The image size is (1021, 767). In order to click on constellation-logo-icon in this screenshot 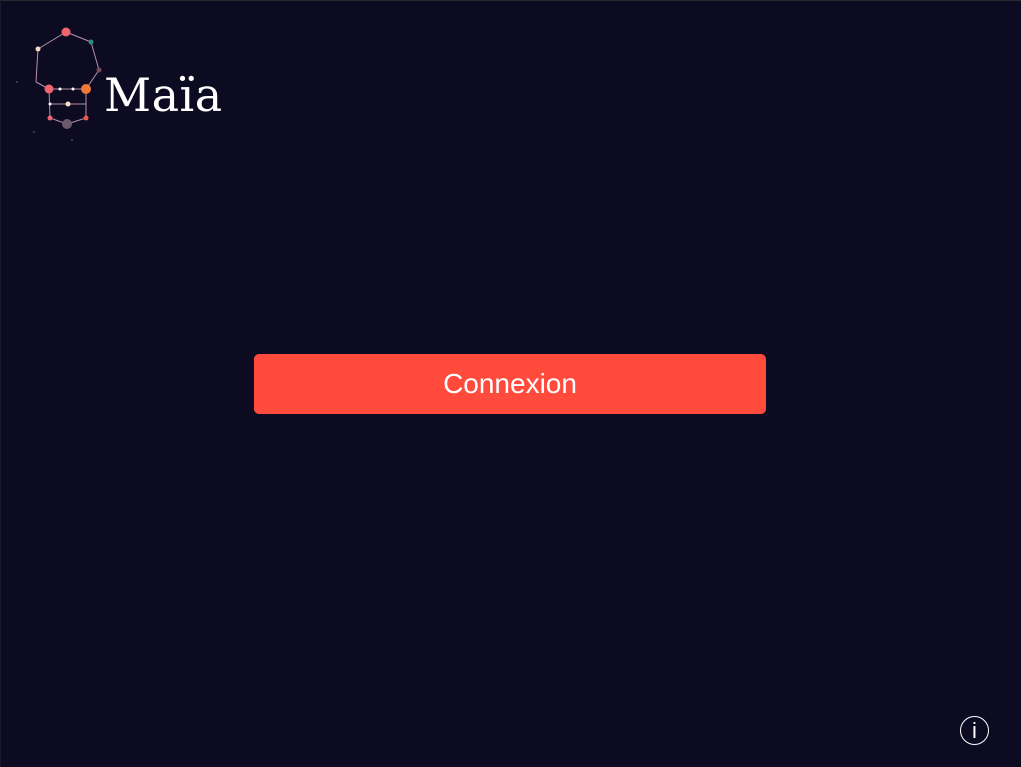, I will do `click(59, 84)`.